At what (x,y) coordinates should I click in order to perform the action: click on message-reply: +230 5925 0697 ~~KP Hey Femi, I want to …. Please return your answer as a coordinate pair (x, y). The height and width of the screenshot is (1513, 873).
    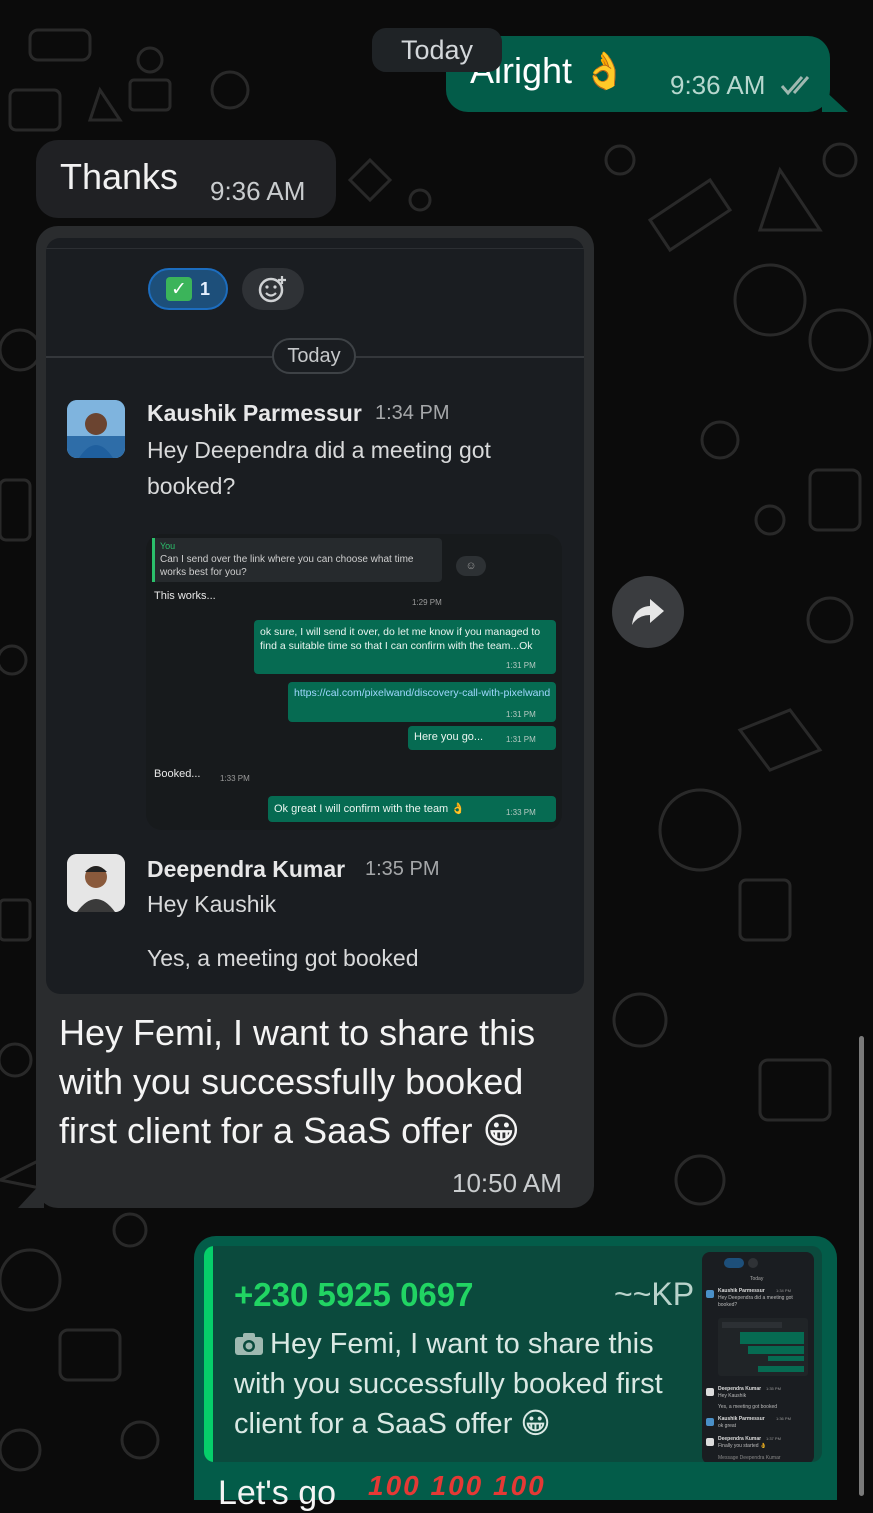
    Looking at the image, I should click on (515, 1368).